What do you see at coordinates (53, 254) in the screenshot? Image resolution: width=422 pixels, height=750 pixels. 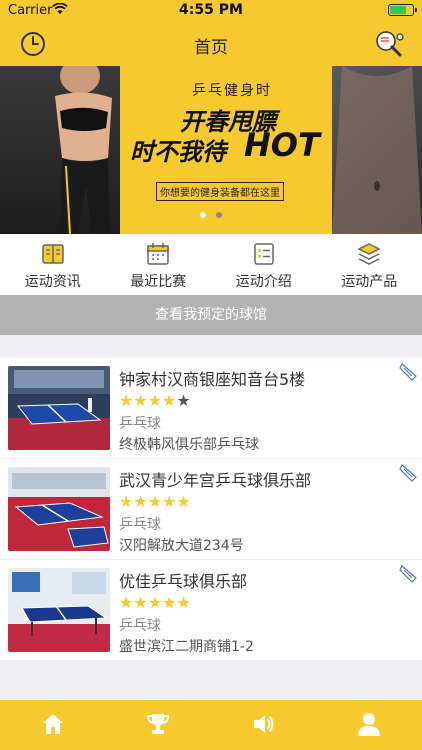 I see `book-icon` at bounding box center [53, 254].